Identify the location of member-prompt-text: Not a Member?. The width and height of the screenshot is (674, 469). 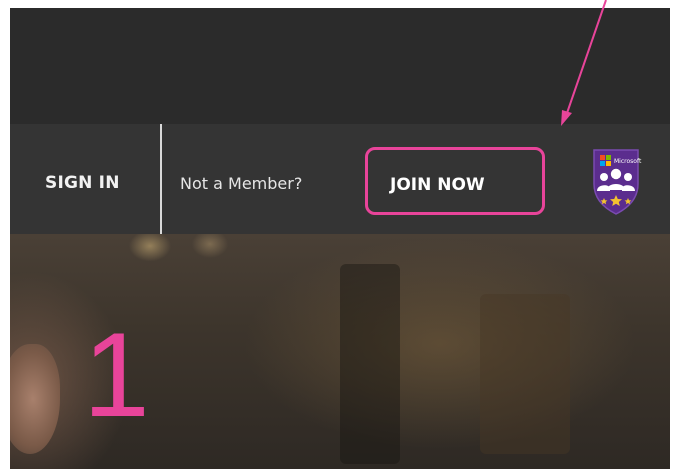
(241, 183).